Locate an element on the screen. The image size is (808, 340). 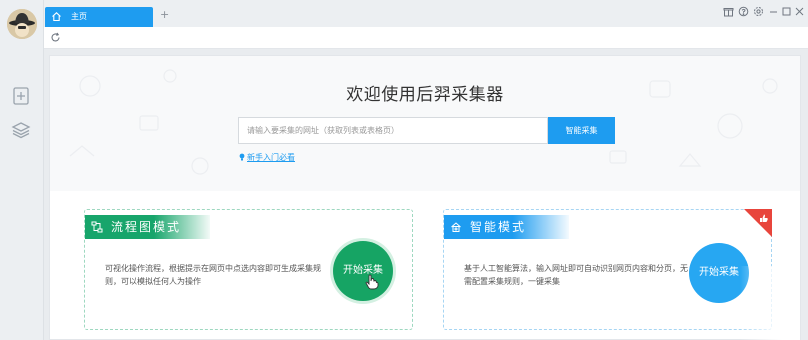
hand-cursor-icon is located at coordinates (372, 282).